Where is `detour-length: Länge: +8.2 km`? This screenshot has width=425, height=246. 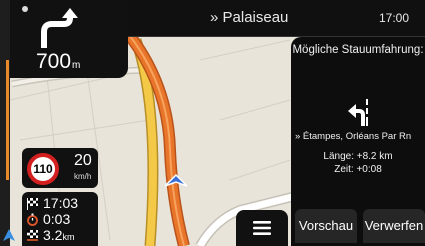 detour-length: Länge: +8.2 km is located at coordinates (358, 156).